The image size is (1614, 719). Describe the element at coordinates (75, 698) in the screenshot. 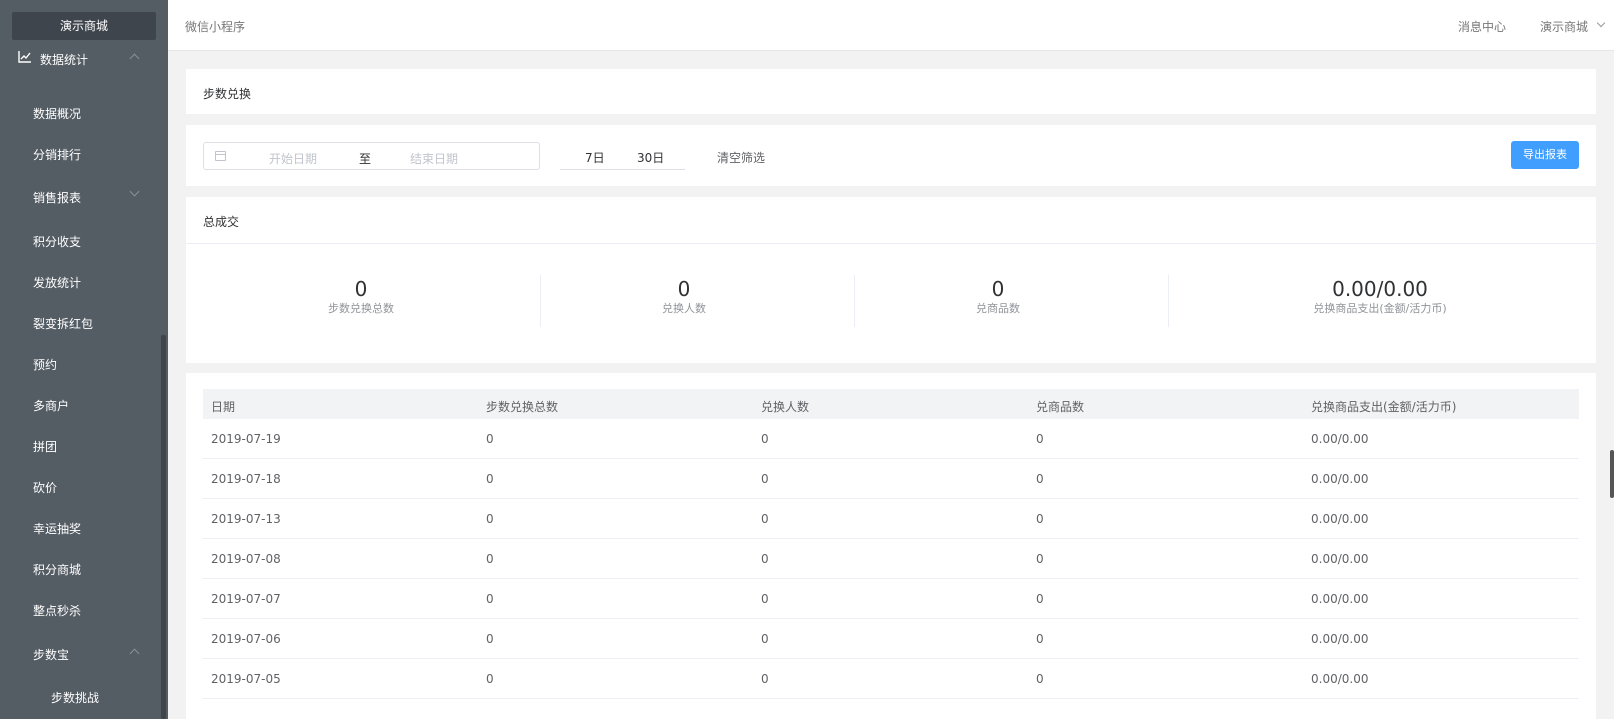

I see `sidebar-item-label: 步数挑战` at that location.